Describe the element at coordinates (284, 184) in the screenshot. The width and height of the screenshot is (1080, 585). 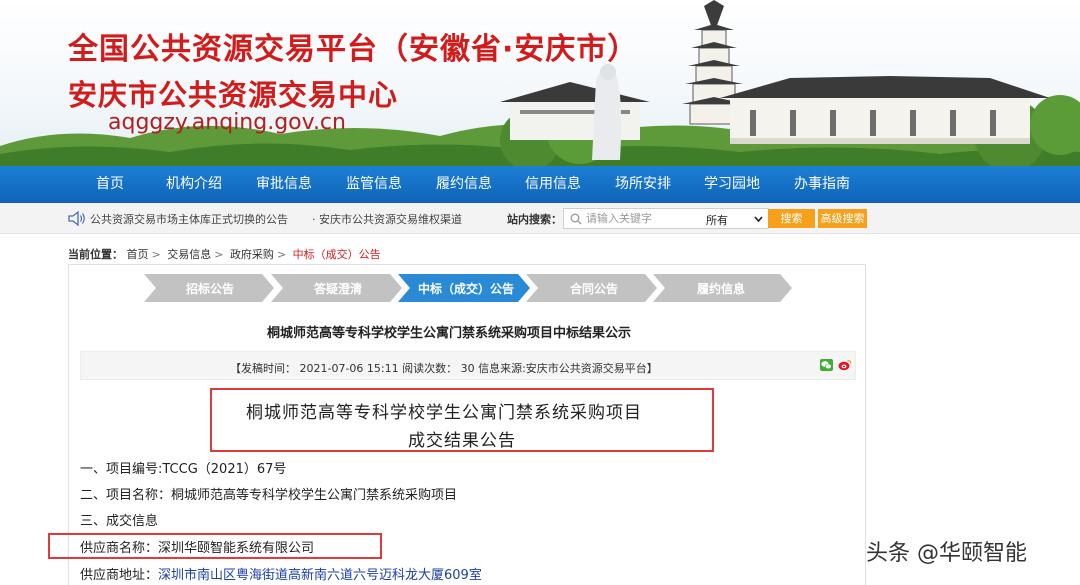
I see `nav-item-approval: 审批信息` at that location.